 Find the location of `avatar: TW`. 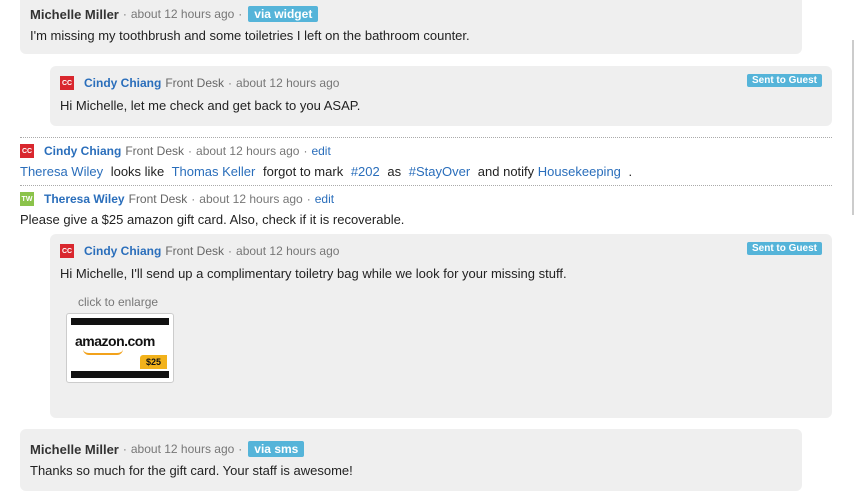

avatar: TW is located at coordinates (27, 199).